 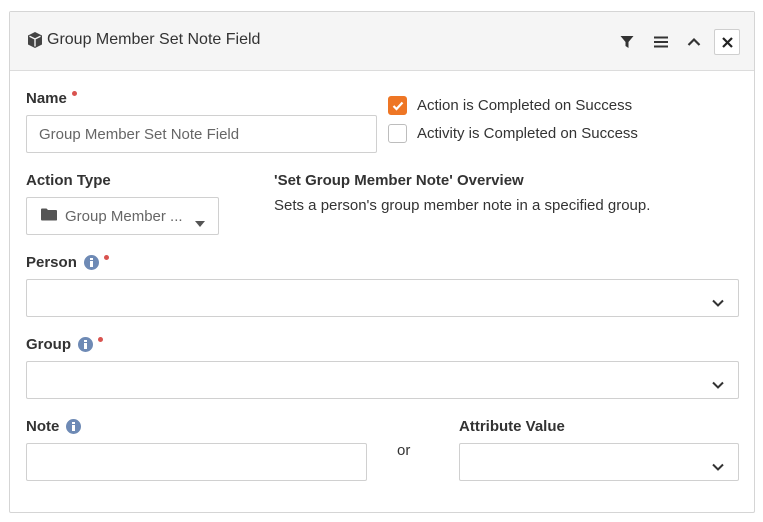 I want to click on action-completed-label: Action is Completed on Success, so click(x=525, y=105).